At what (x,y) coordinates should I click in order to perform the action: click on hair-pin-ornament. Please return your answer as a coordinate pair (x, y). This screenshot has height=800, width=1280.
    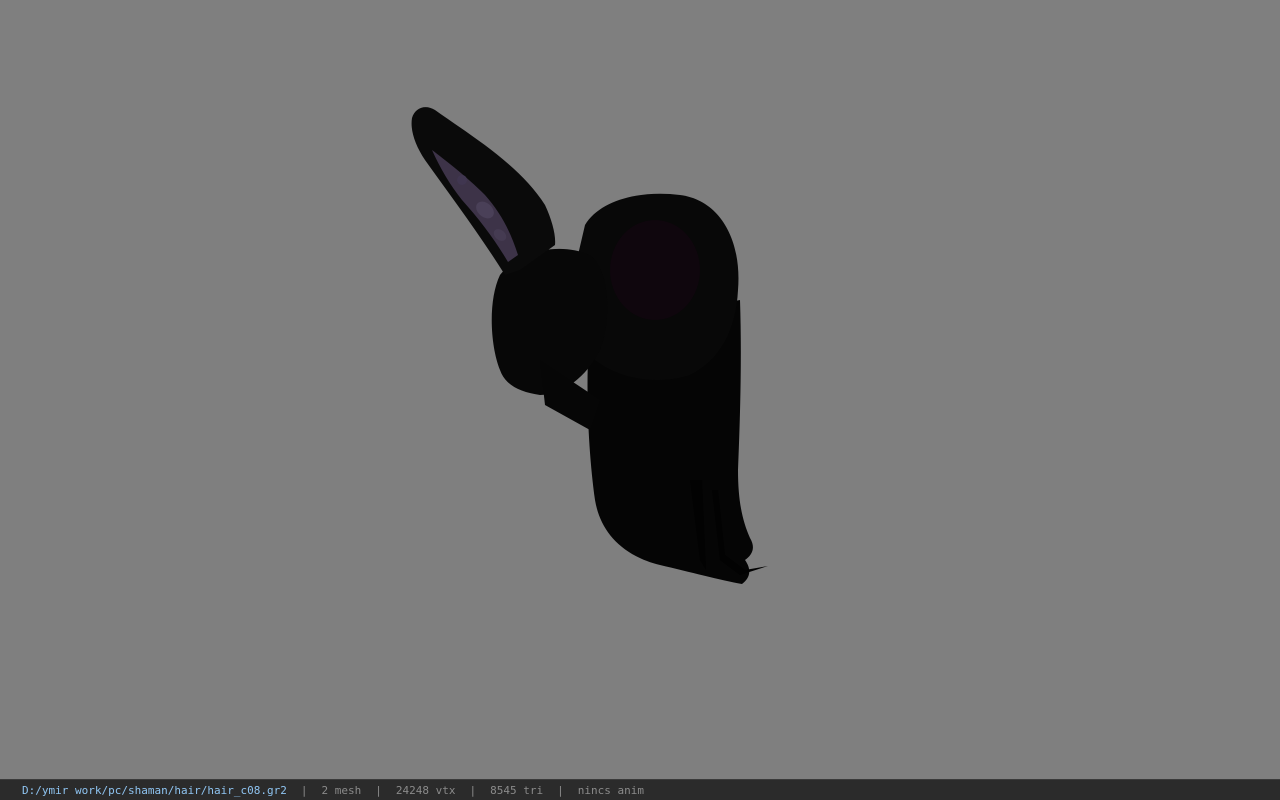
    Looking at the image, I should click on (462, 180).